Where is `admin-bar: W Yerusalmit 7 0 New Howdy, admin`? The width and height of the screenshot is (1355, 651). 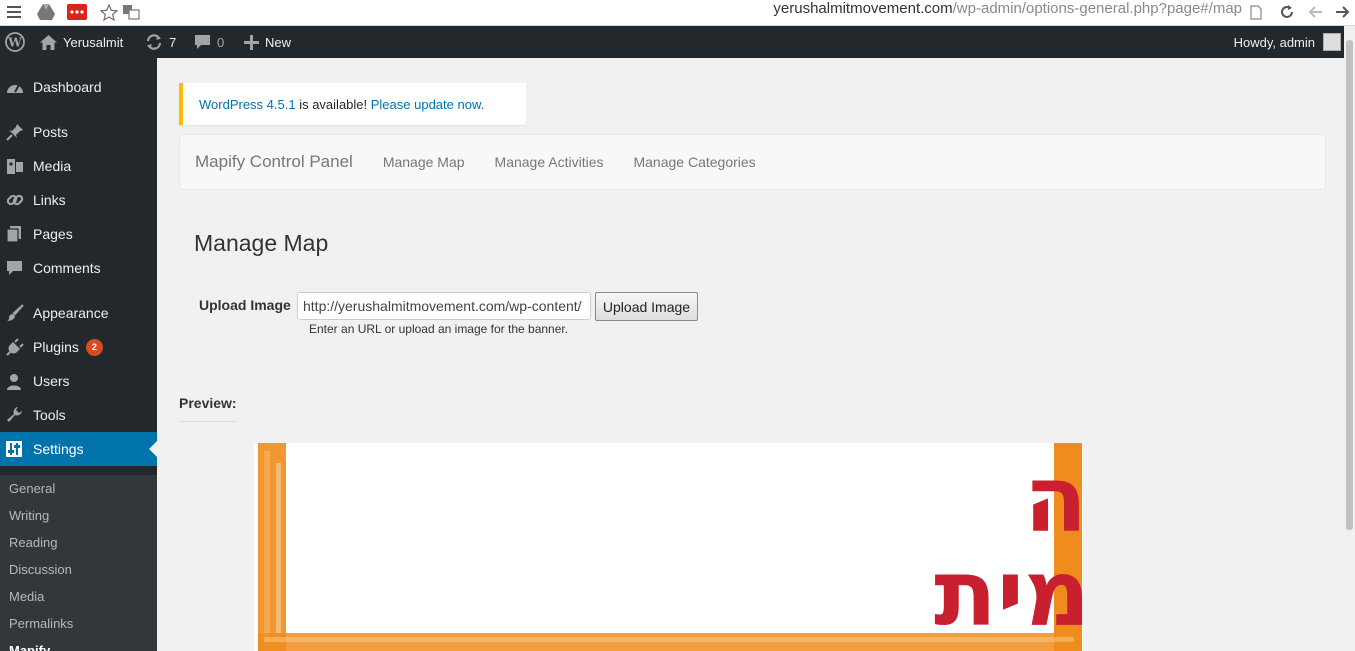
admin-bar: W Yerusalmit 7 0 New Howdy, admin is located at coordinates (677, 42).